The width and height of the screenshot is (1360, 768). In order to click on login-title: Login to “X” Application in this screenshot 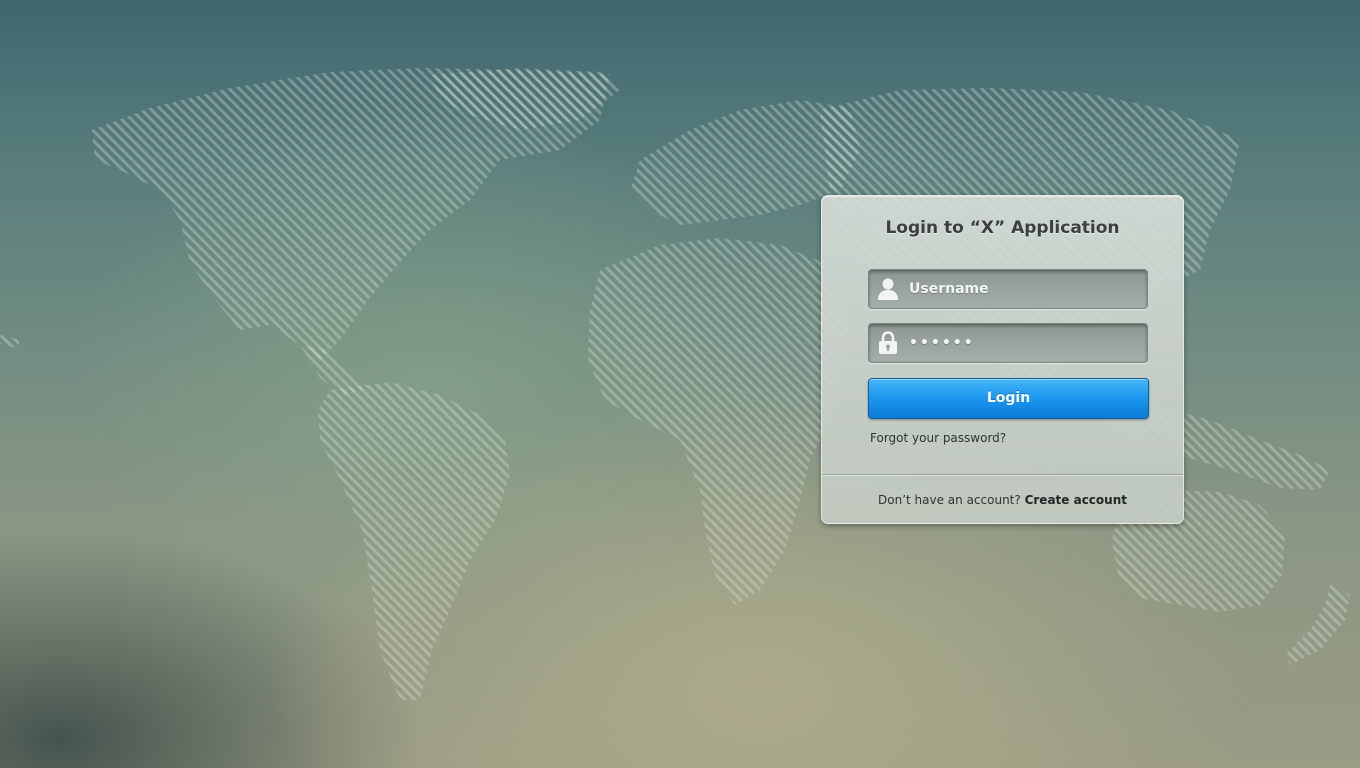, I will do `click(1002, 228)`.